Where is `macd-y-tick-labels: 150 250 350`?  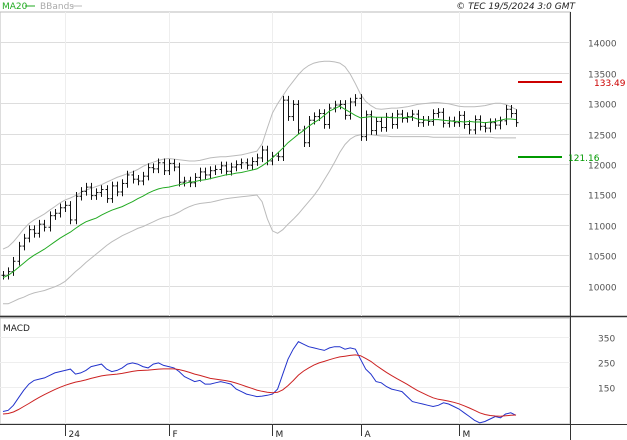
macd-y-tick-labels: 150 250 350 is located at coordinates (606, 365).